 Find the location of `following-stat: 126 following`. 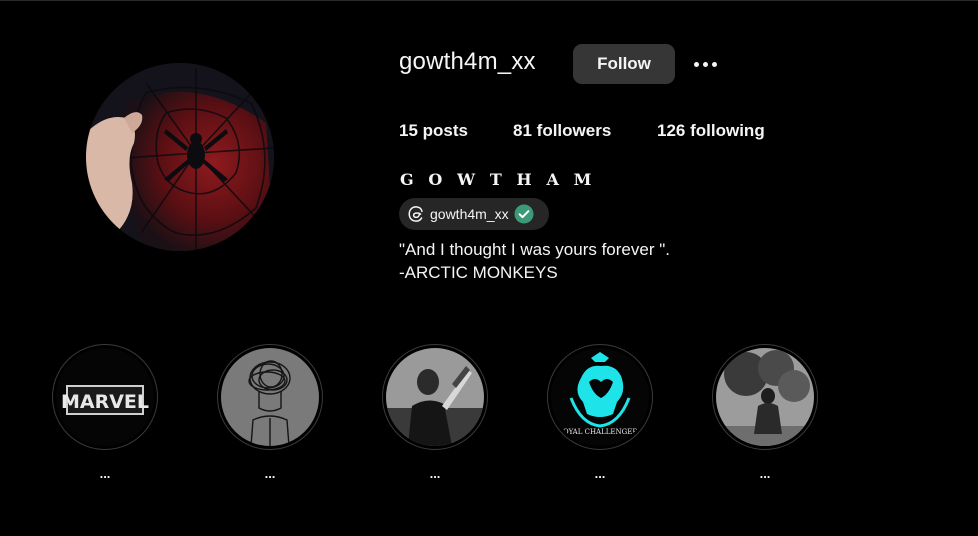

following-stat: 126 following is located at coordinates (711, 131).